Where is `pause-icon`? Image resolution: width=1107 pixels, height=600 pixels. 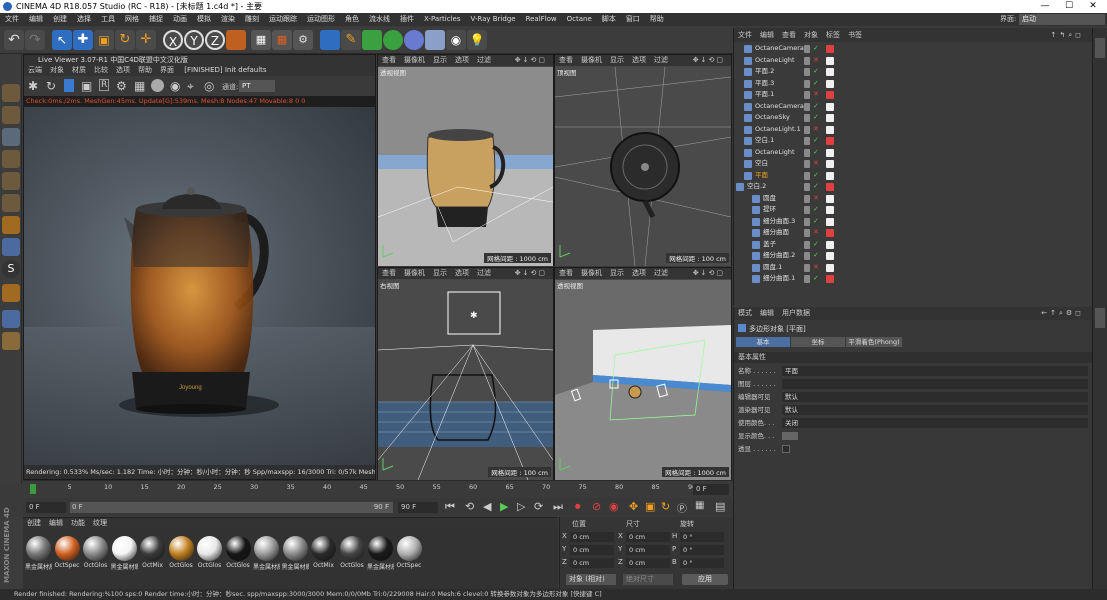 pause-icon is located at coordinates (69, 85).